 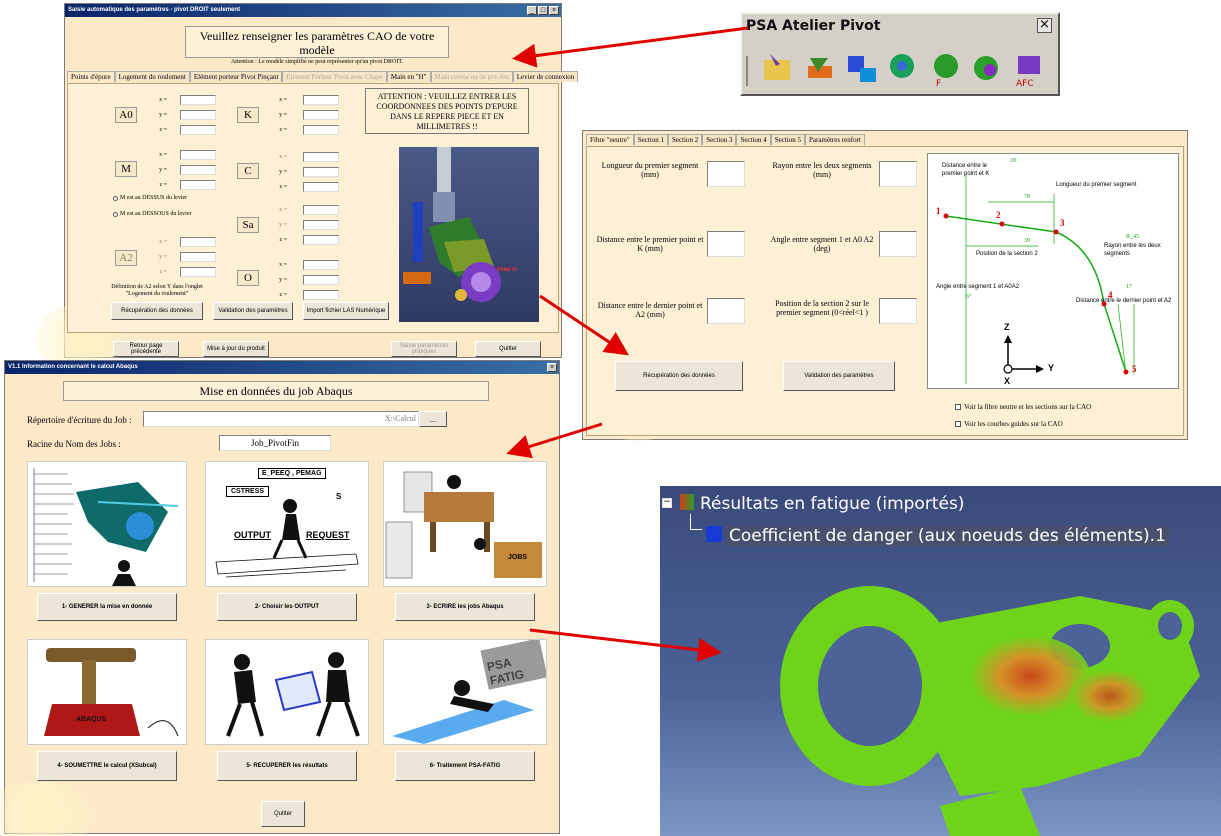 I want to click on job-dir-value: X:\Calcul, so click(x=400, y=418).